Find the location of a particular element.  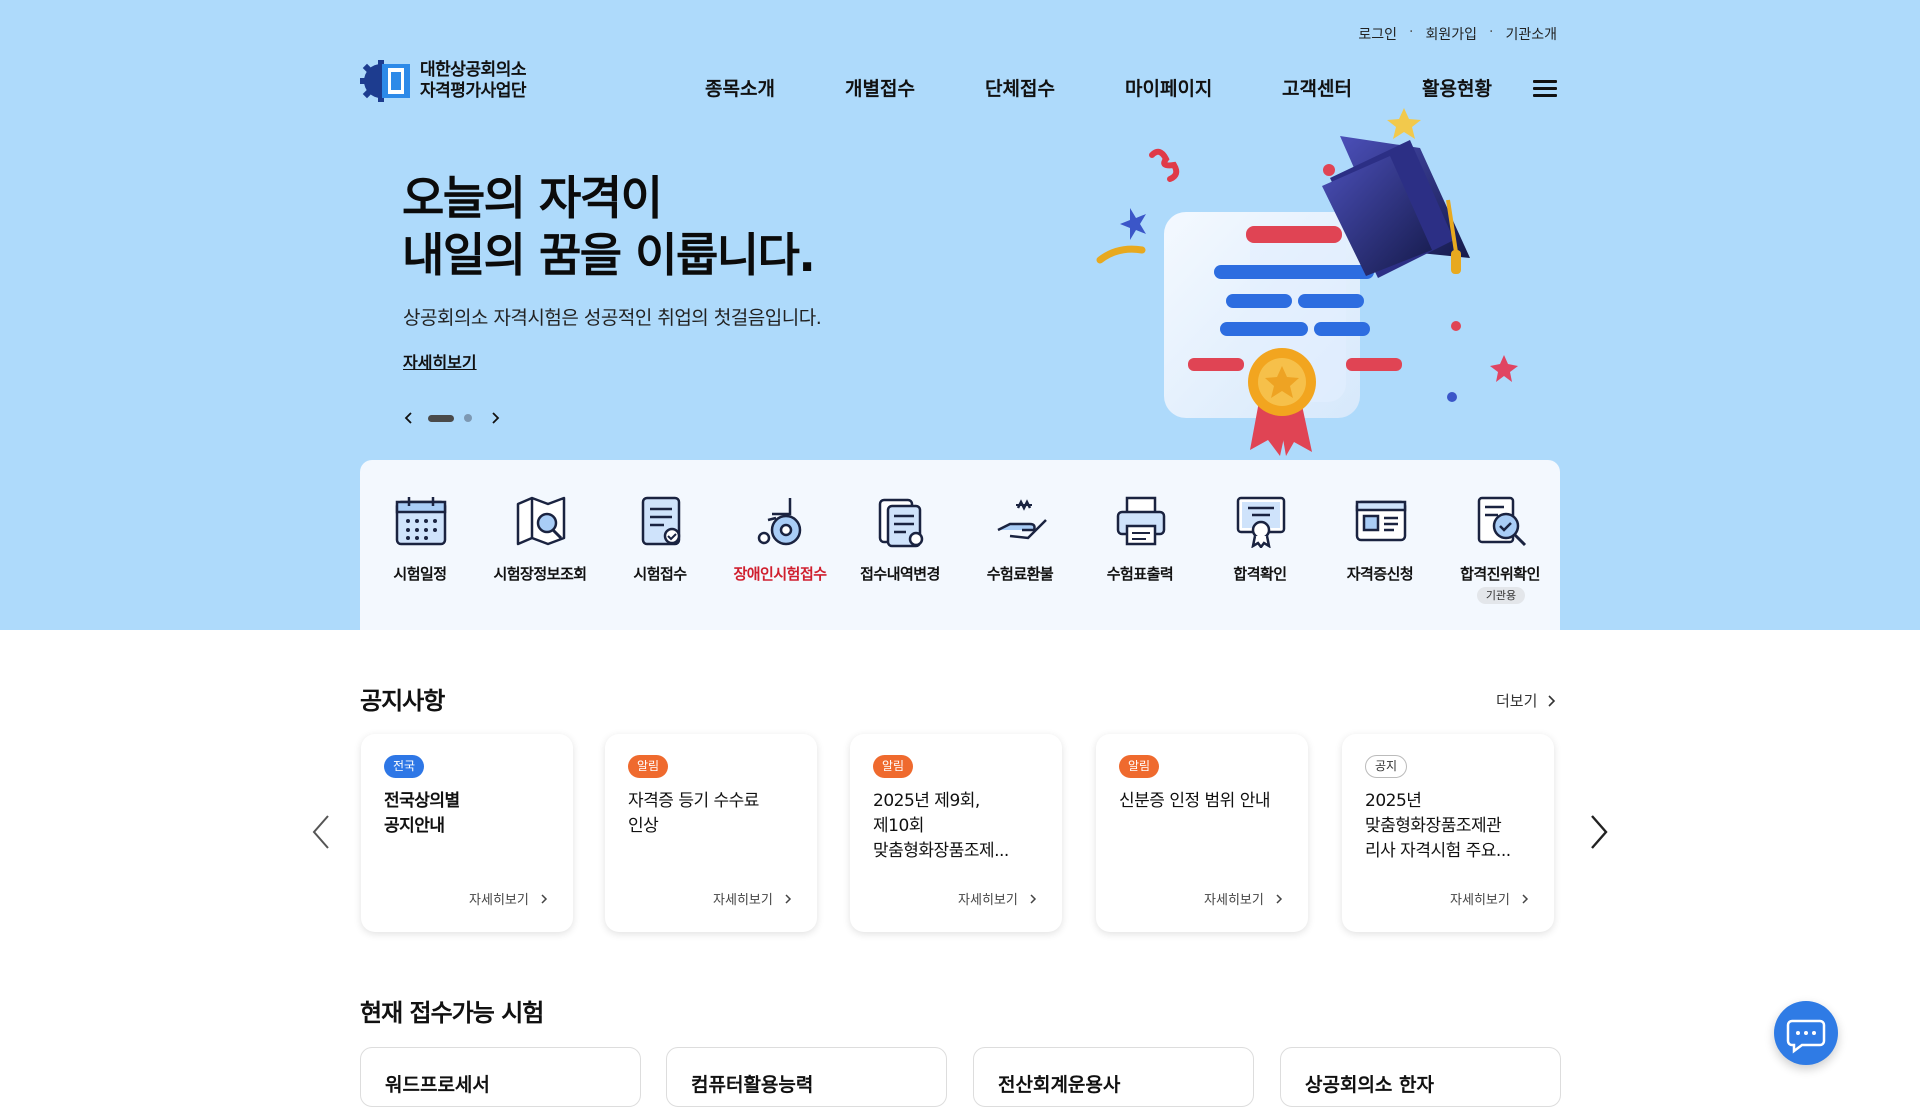

quick-item-change: 접수내역변경 is located at coordinates (900, 535).